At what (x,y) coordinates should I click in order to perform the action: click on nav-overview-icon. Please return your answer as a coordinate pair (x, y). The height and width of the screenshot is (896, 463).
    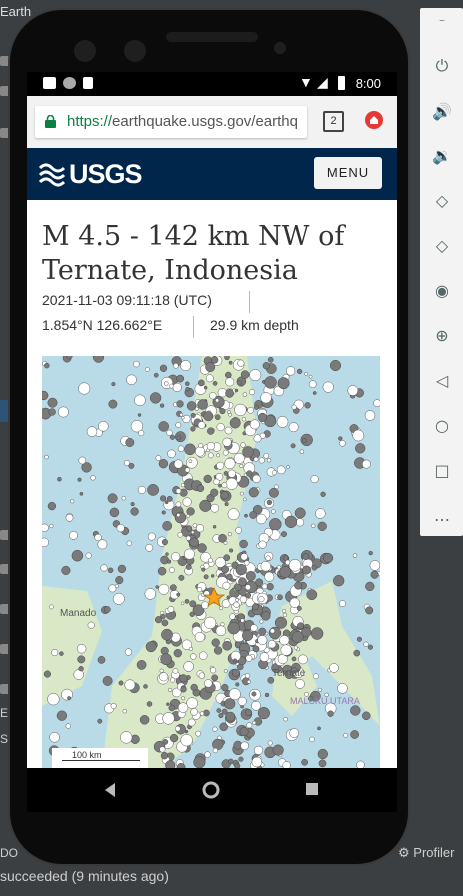
    Looking at the image, I should click on (312, 789).